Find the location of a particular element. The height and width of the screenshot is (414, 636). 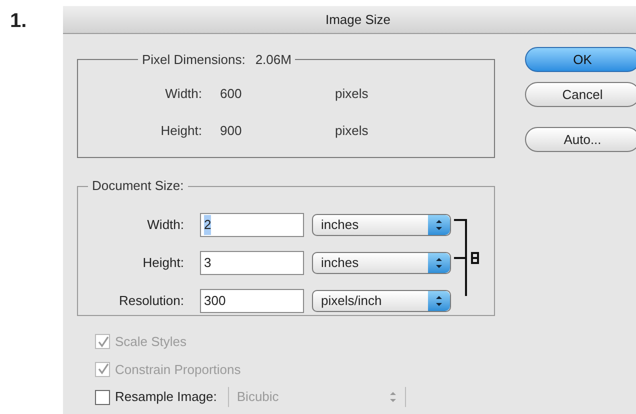

figure-number: 1. is located at coordinates (18, 21).